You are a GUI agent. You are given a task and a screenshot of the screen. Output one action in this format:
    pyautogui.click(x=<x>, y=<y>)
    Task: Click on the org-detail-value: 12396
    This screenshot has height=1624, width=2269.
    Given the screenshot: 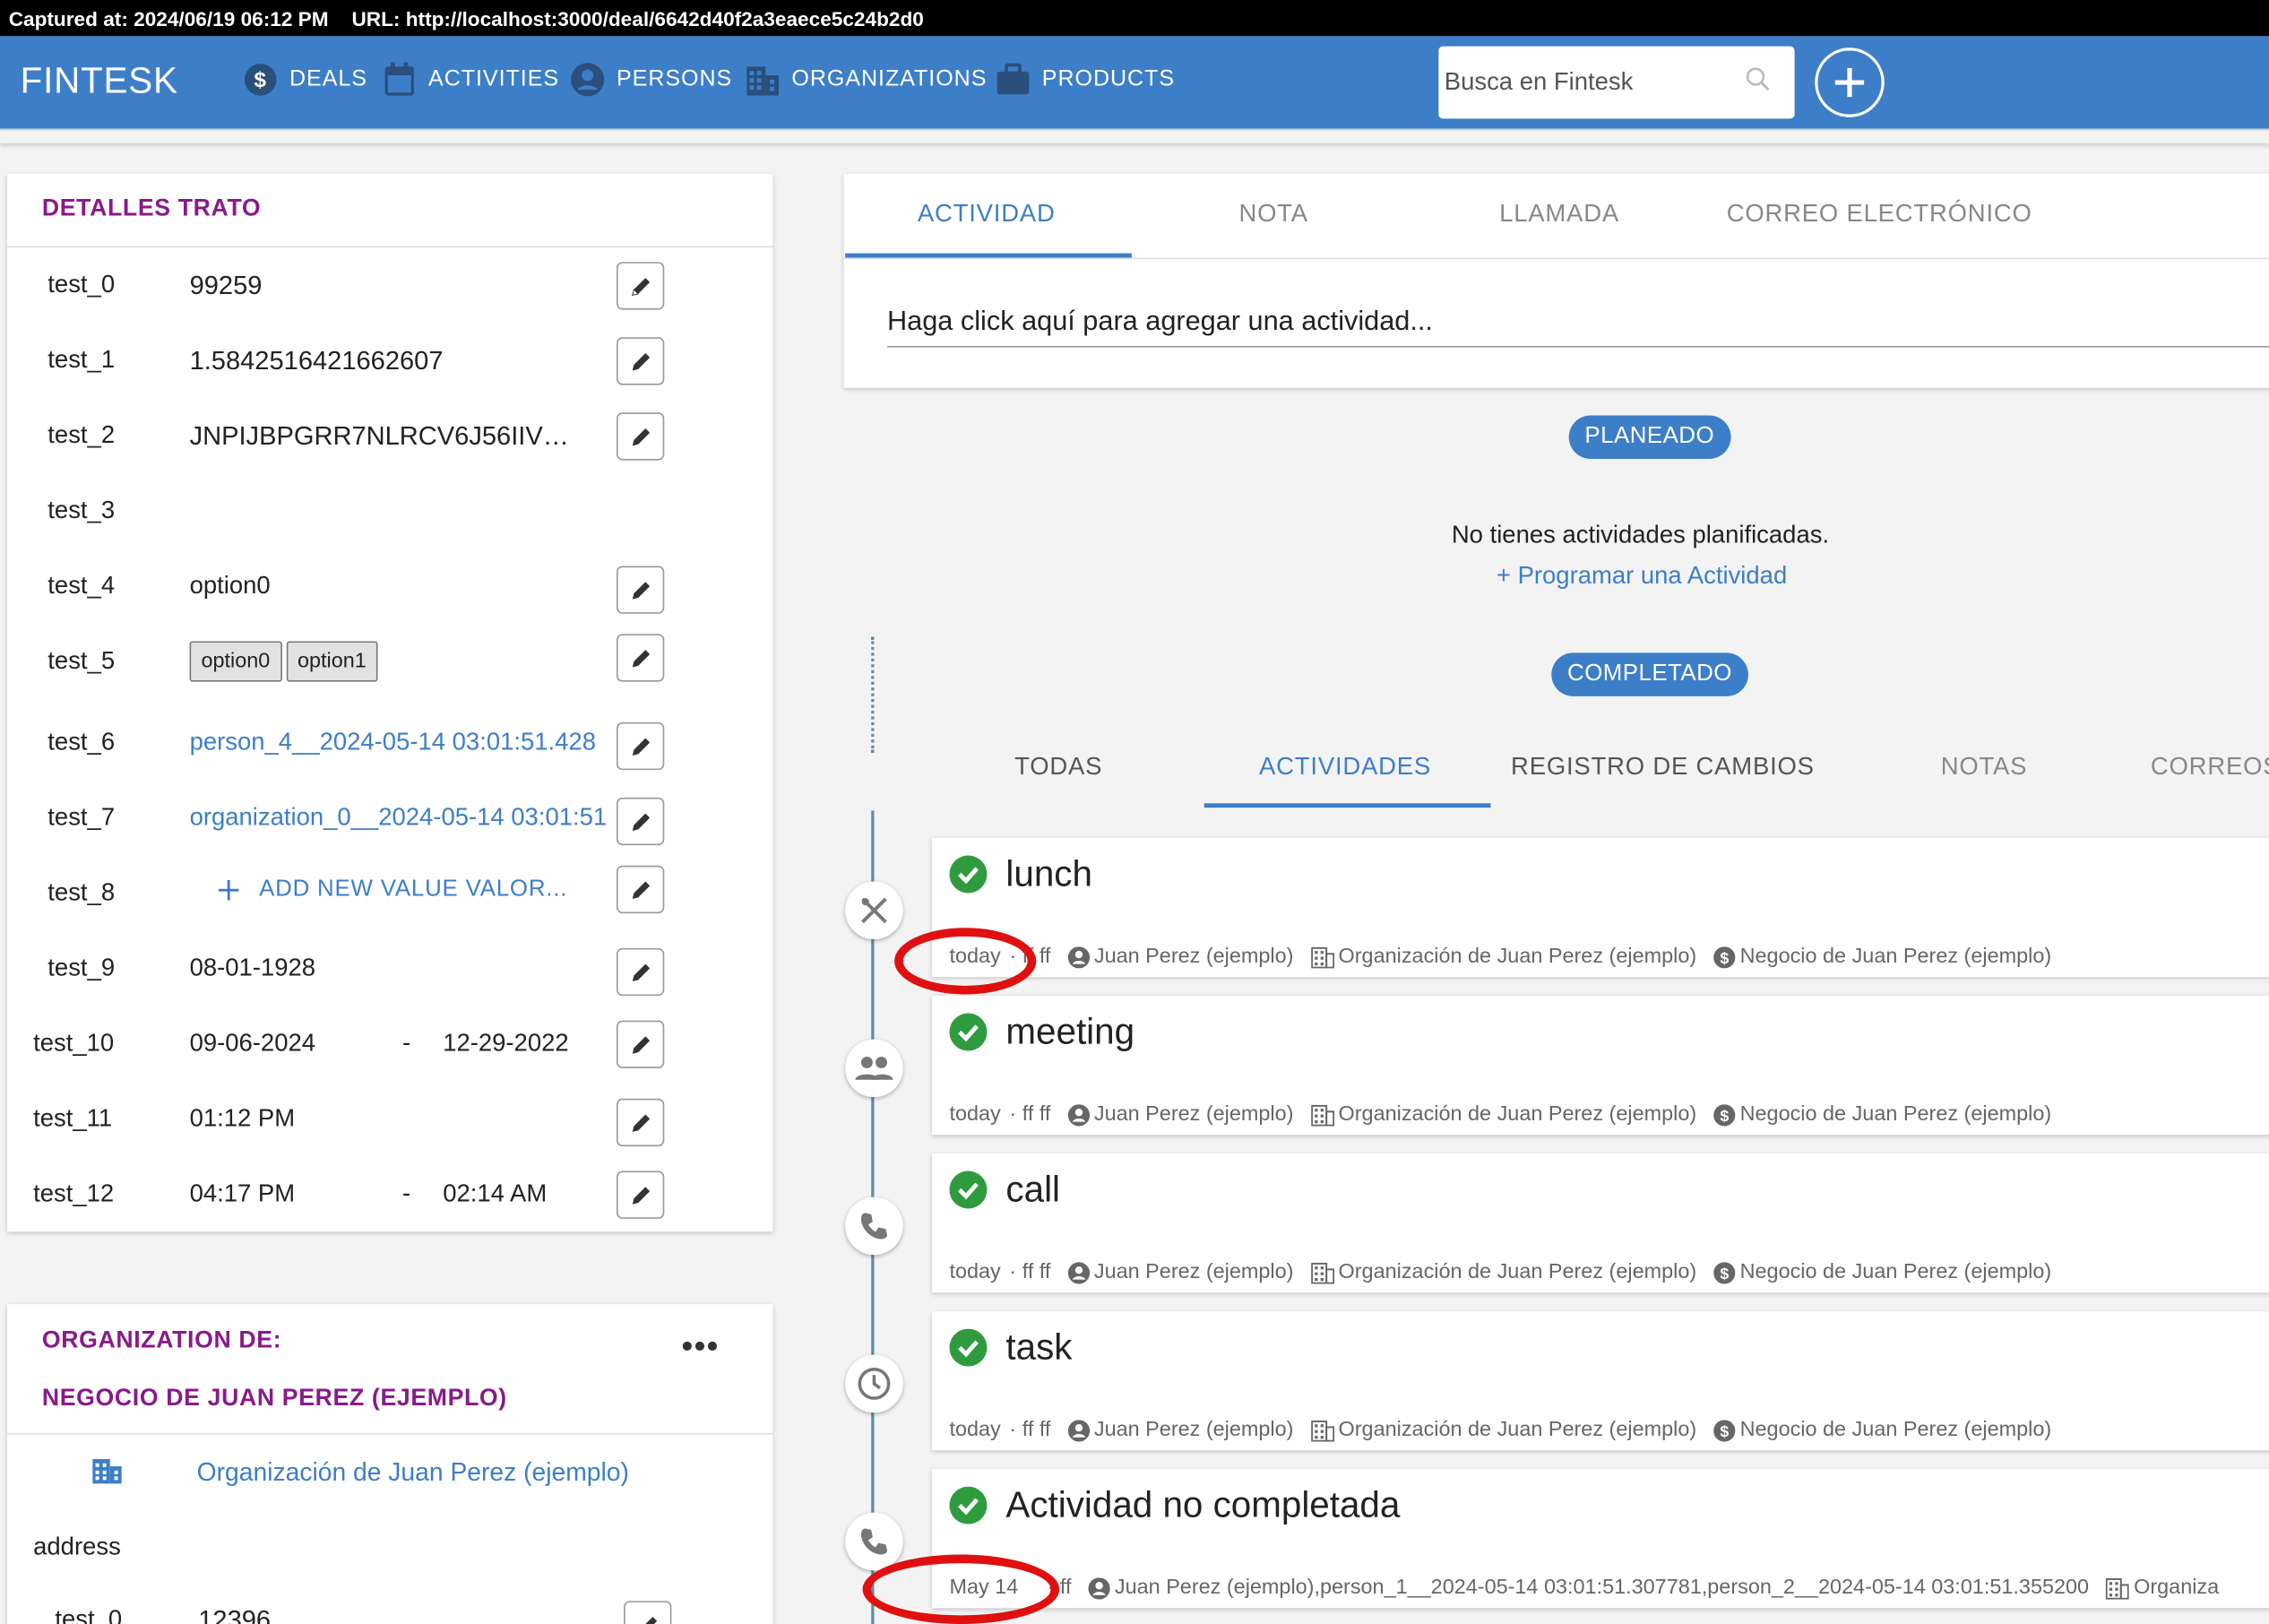 What is the action you would take?
    pyautogui.click(x=235, y=1614)
    